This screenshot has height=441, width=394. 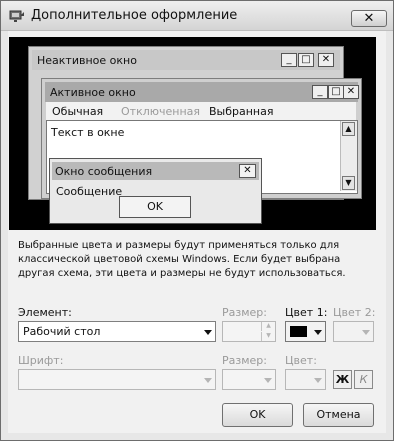 What do you see at coordinates (348, 156) in the screenshot?
I see `vertical-scrollbar: ▲ ▼` at bounding box center [348, 156].